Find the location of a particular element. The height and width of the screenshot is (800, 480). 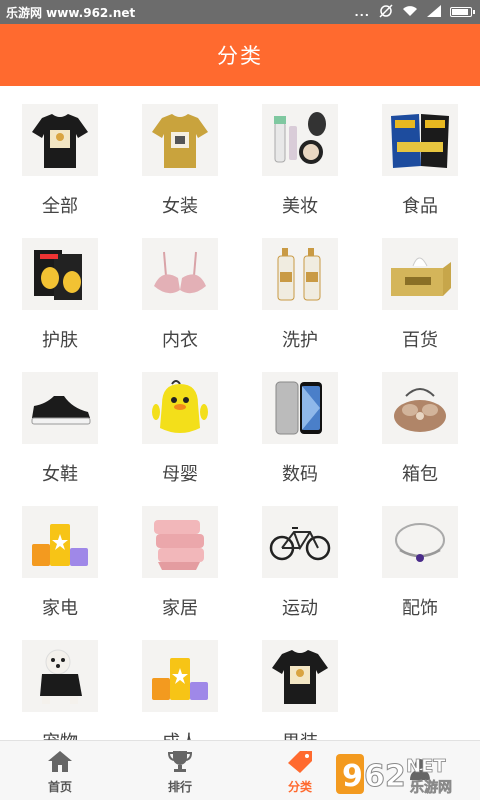

category-label: 箱包 is located at coordinates (420, 474).